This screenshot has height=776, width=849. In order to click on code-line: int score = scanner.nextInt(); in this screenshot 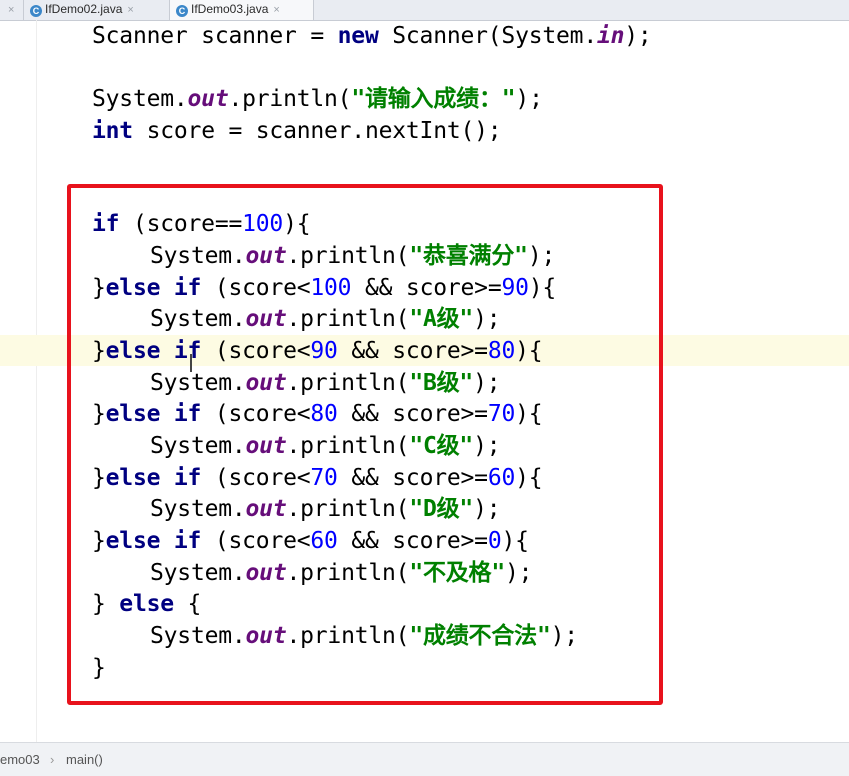, I will do `click(297, 131)`.